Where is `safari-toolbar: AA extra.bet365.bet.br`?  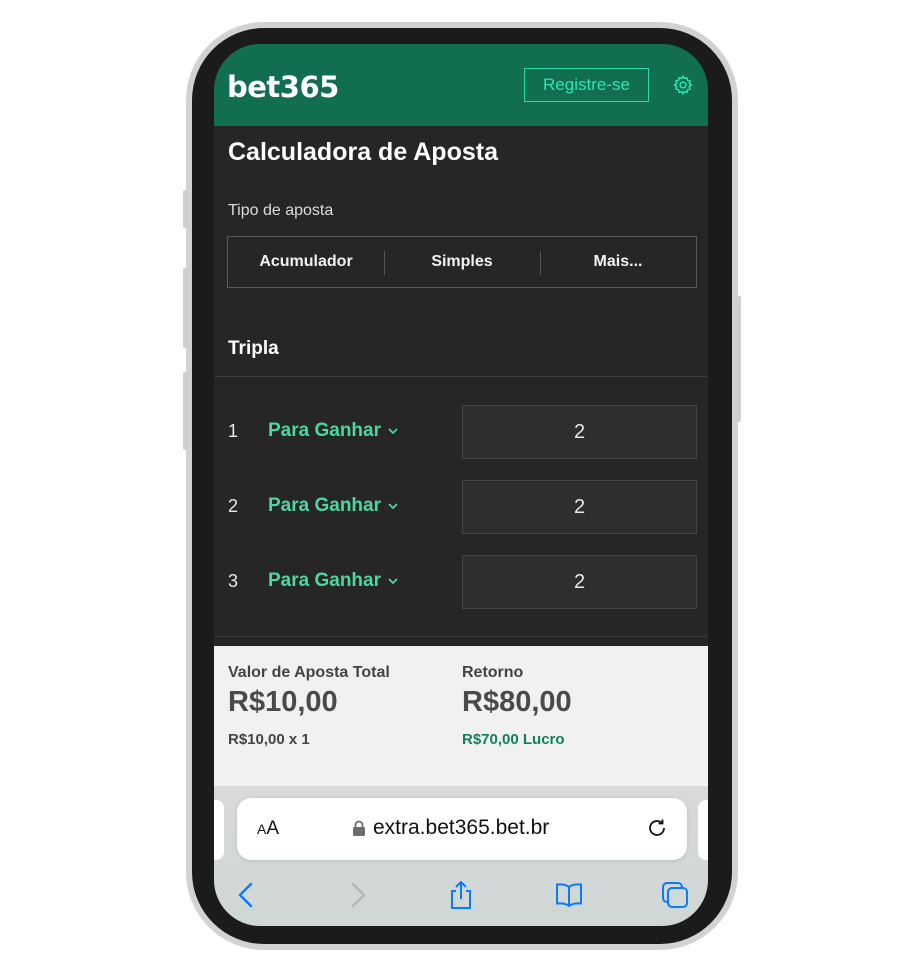 safari-toolbar: AA extra.bet365.bet.br is located at coordinates (461, 856).